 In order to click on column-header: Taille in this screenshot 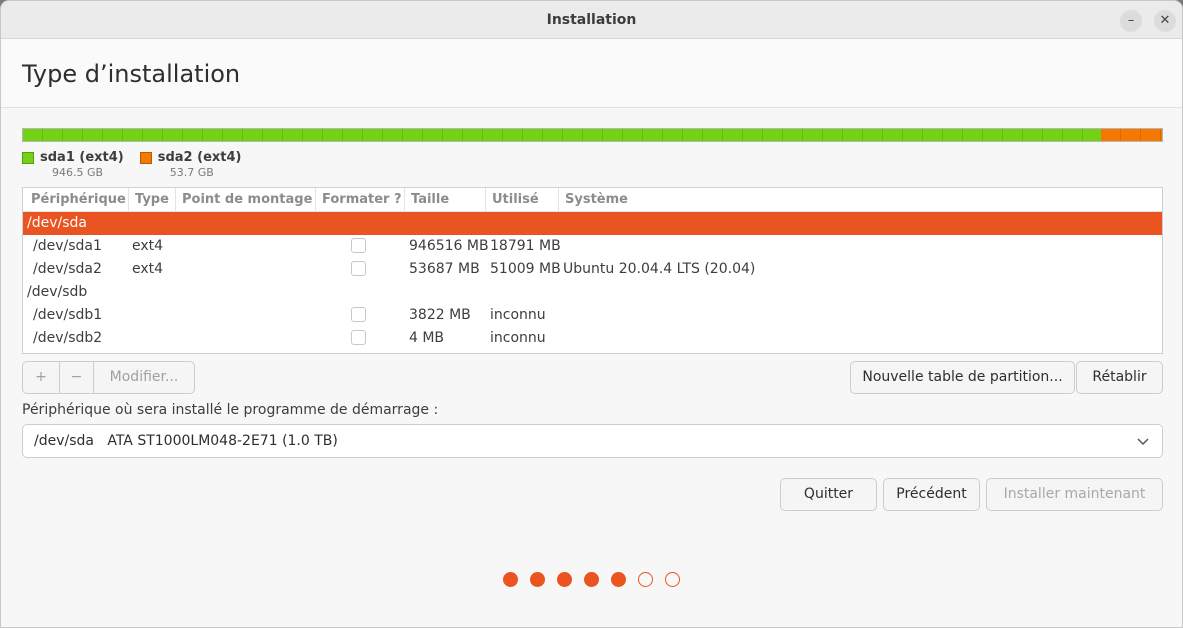, I will do `click(426, 200)`.